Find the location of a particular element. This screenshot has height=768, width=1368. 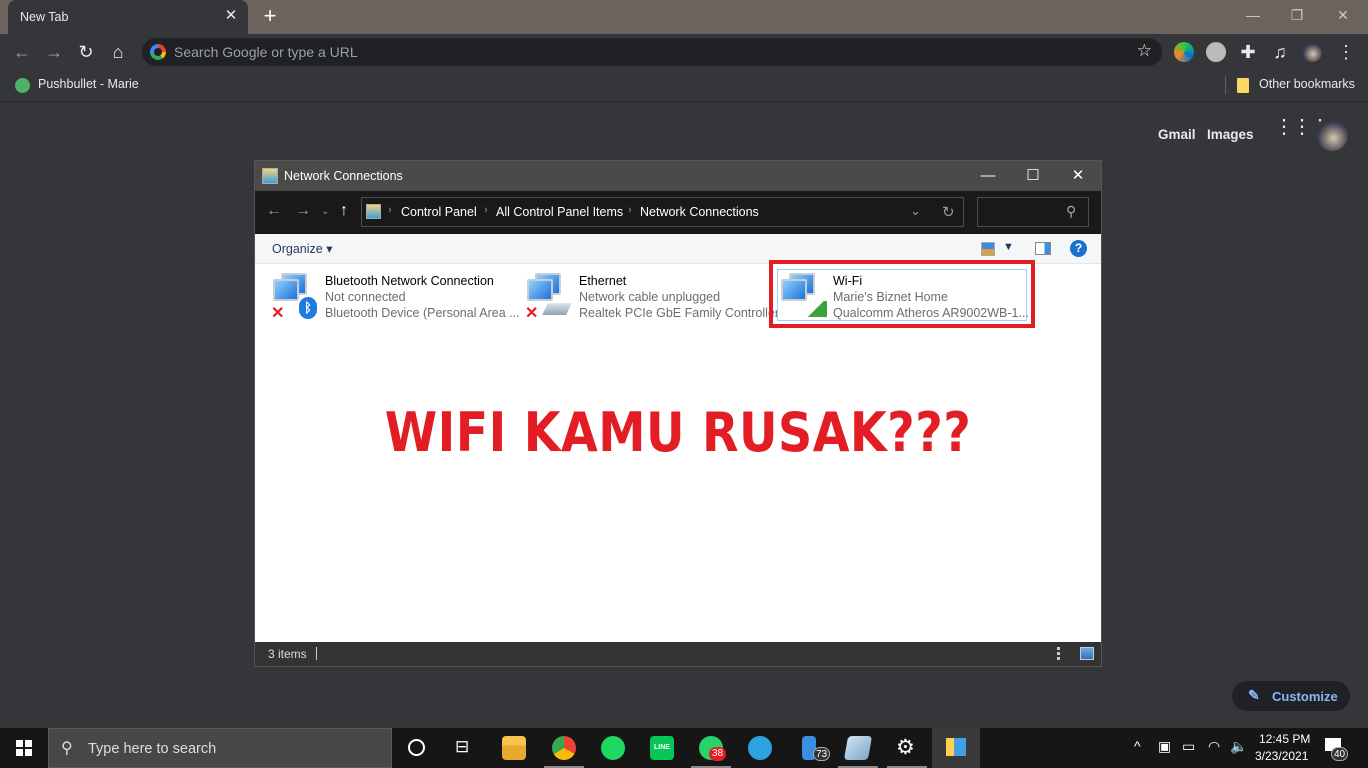

nav-up-icon: ↑ is located at coordinates (344, 211).